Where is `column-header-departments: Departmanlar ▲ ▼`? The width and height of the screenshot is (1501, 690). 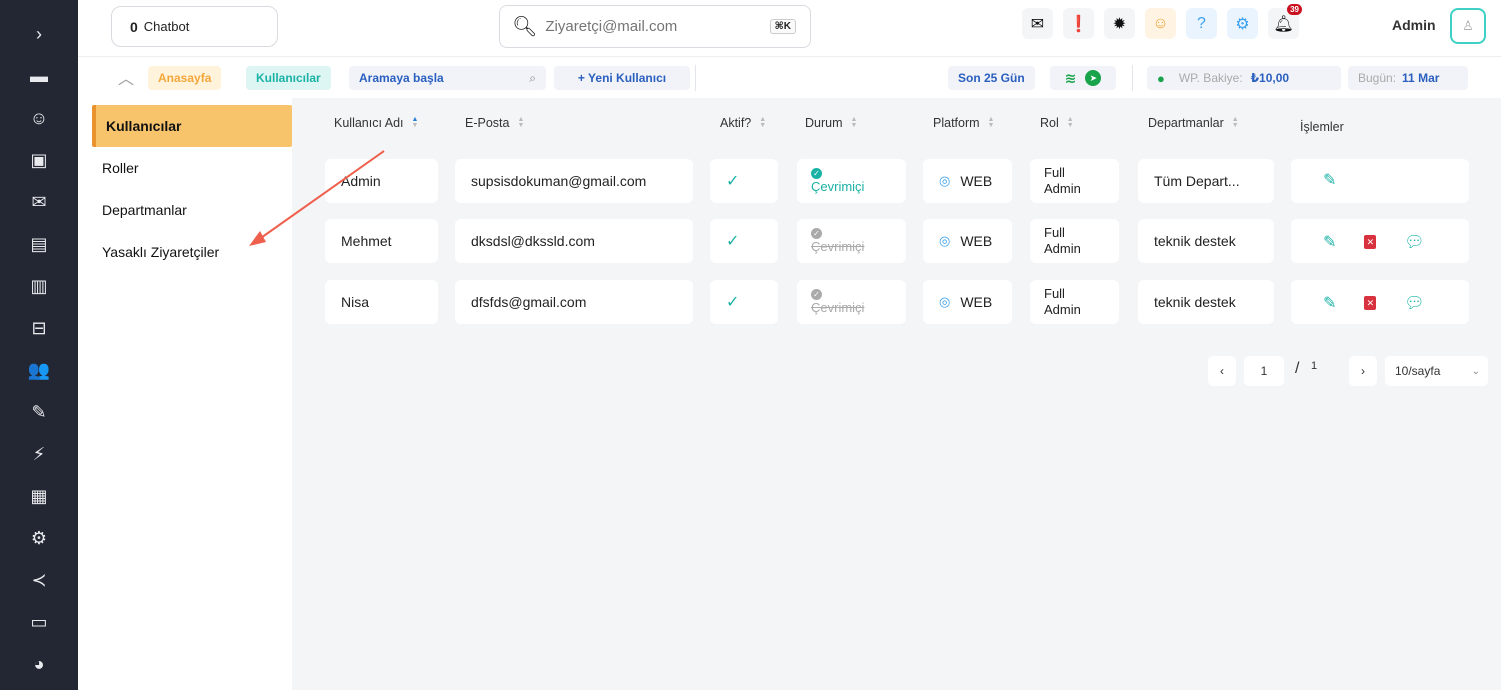 column-header-departments: Departmanlar ▲ ▼ is located at coordinates (1193, 123).